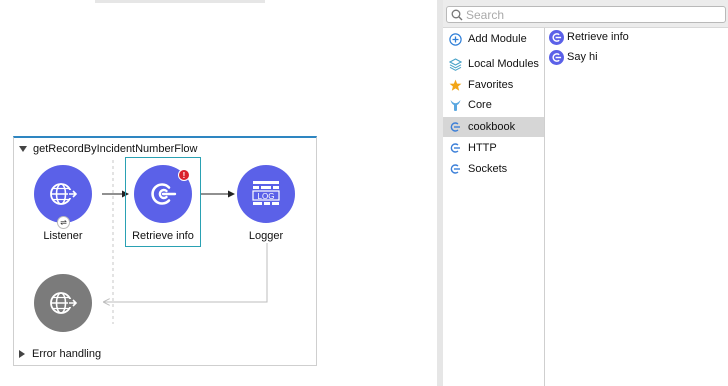 This screenshot has height=386, width=728. I want to click on group-label: Add Module, so click(497, 39).